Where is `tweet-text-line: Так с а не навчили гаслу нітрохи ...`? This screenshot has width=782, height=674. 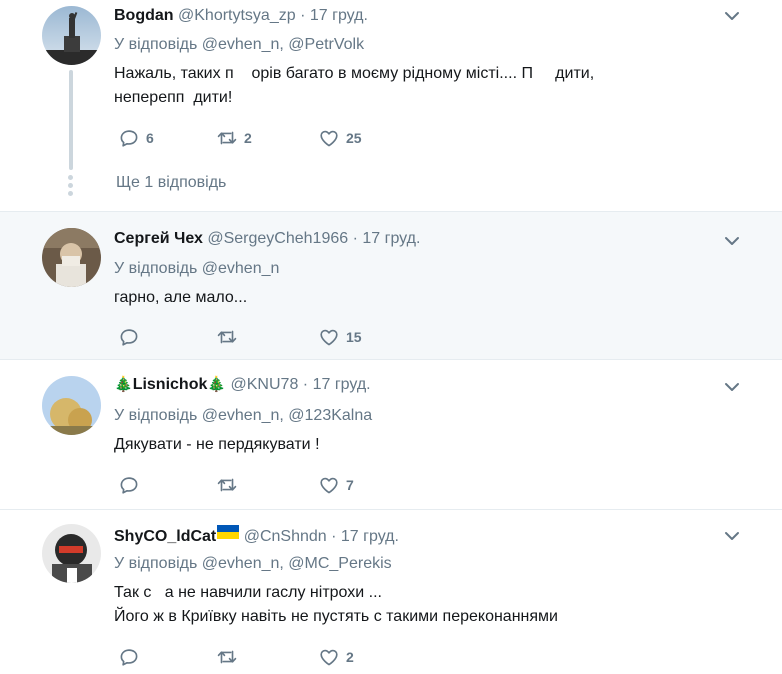 tweet-text-line: Так с а не навчили гаслу нітрохи ... is located at coordinates (248, 592).